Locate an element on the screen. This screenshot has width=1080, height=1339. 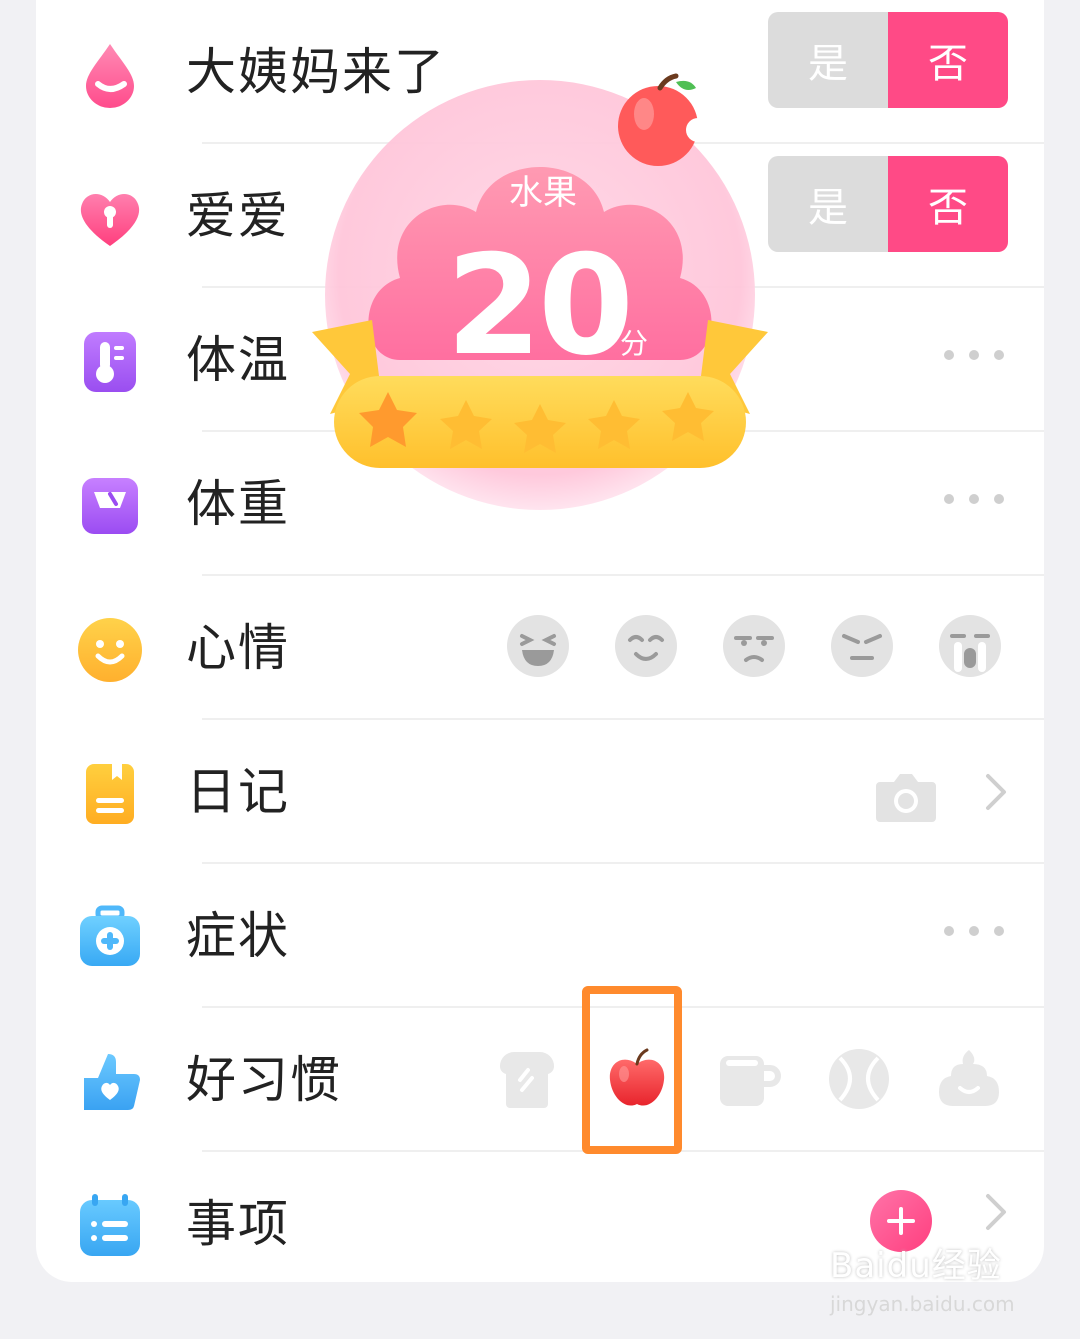
smile-icon is located at coordinates (110, 650).